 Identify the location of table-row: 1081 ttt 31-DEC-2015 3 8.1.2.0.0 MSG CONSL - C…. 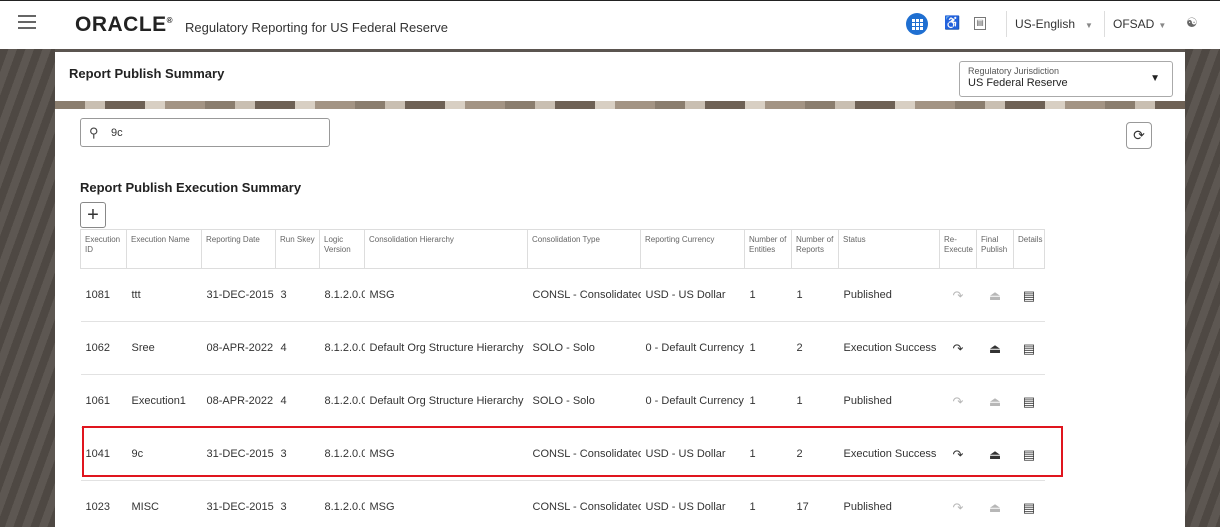
(562, 295).